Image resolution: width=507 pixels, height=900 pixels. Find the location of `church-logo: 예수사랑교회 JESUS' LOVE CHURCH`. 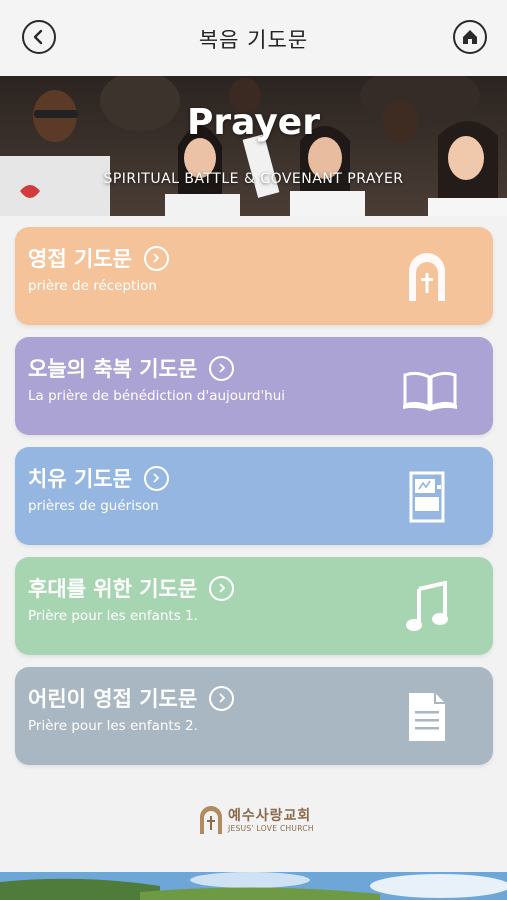

church-logo: 예수사랑교회 JESUS' LOVE CHURCH is located at coordinates (258, 822).